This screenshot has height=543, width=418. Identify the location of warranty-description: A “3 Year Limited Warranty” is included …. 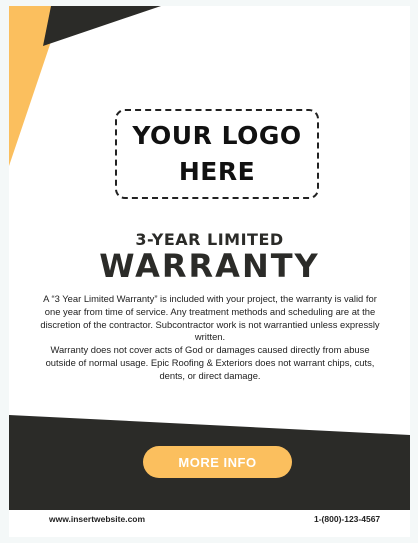
(210, 338).